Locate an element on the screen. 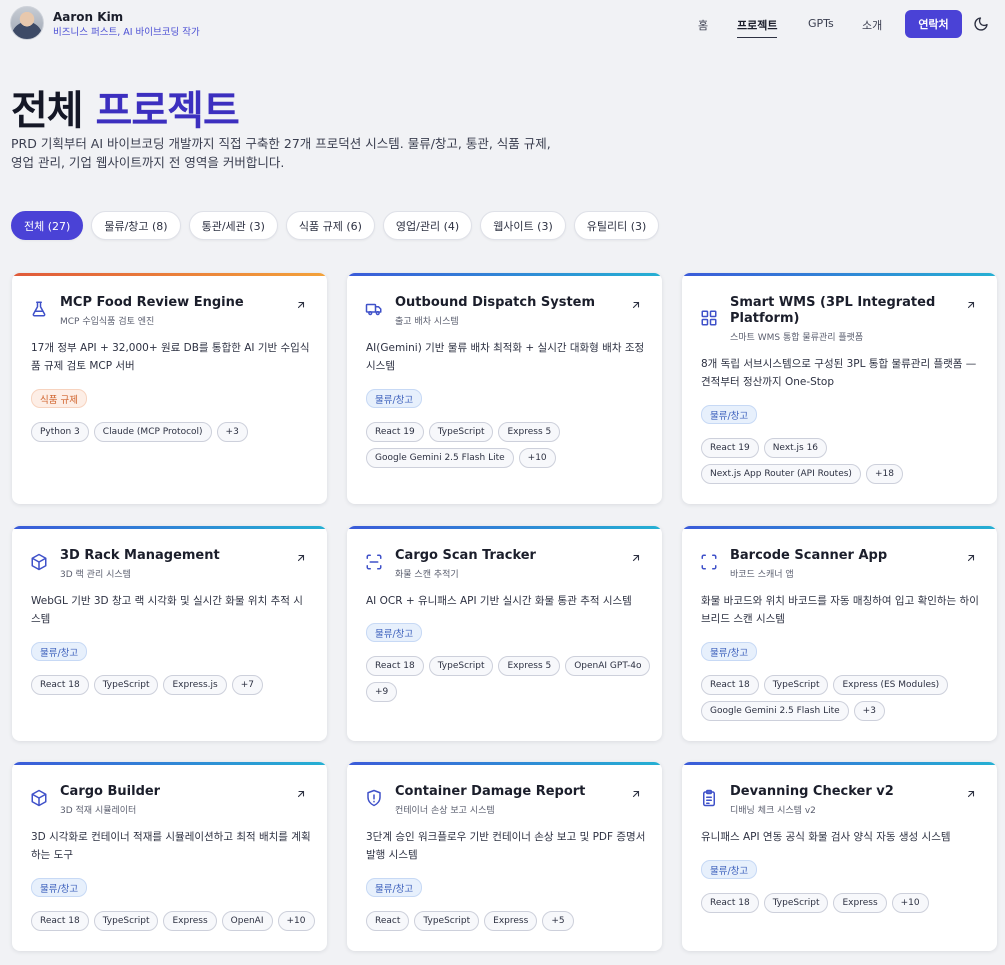 The image size is (1005, 965). cube-icon is located at coordinates (39, 562).